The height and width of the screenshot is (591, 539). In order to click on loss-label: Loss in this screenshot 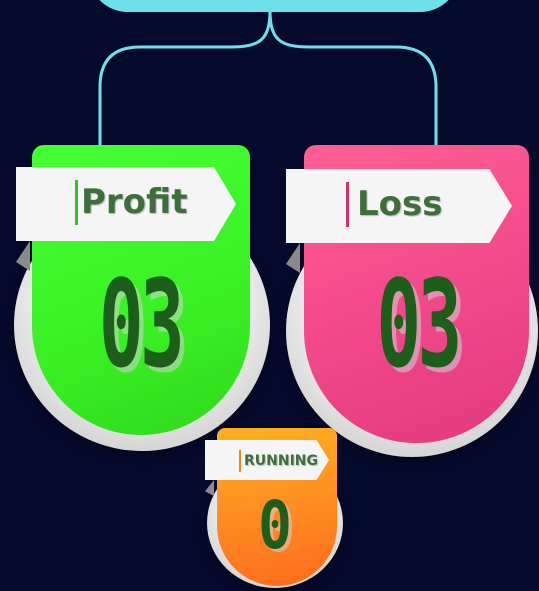, I will do `click(400, 204)`.